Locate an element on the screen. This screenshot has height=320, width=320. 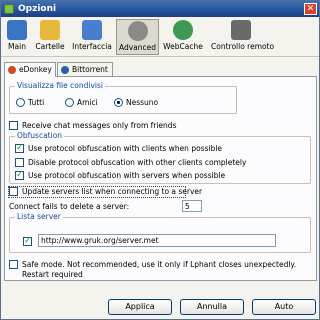
remote-icon is located at coordinates (241, 30).